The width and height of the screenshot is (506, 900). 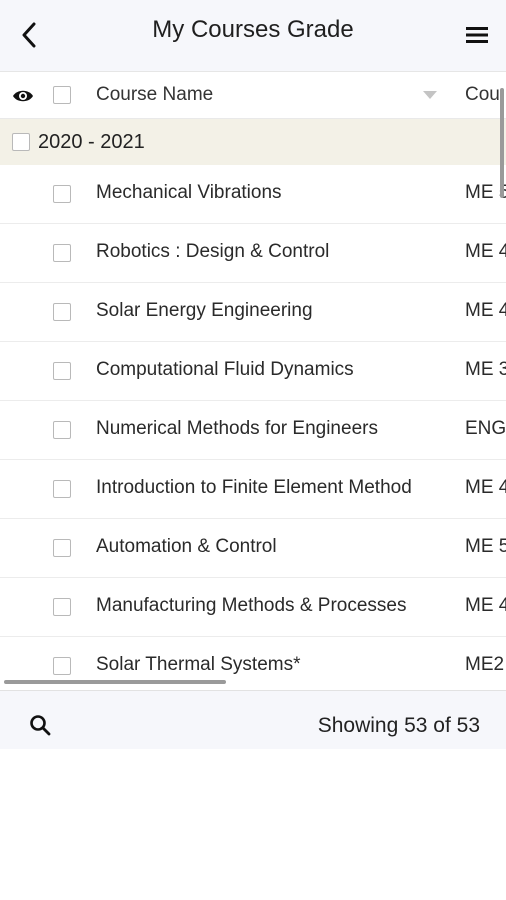 What do you see at coordinates (398, 725) in the screenshot?
I see `record-count-status: Showing 53 of 53` at bounding box center [398, 725].